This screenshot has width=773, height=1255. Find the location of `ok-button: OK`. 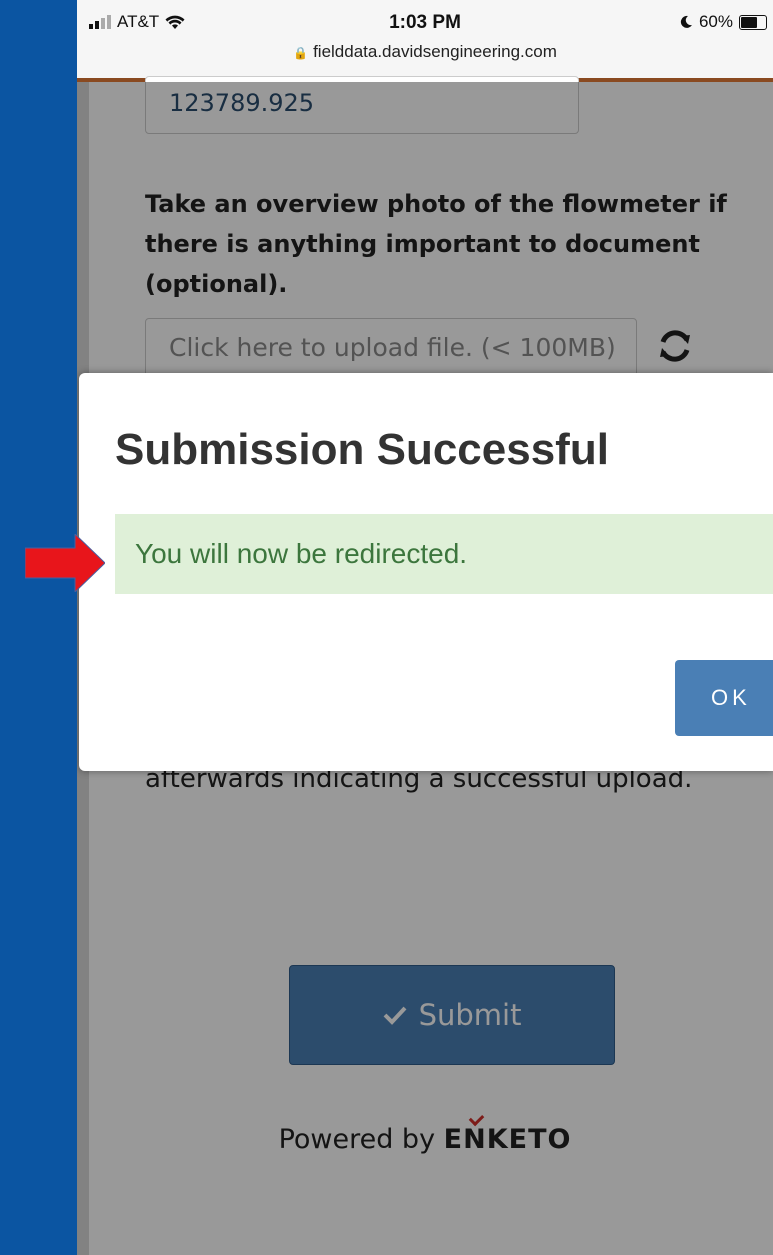

ok-button: OK is located at coordinates (724, 698).